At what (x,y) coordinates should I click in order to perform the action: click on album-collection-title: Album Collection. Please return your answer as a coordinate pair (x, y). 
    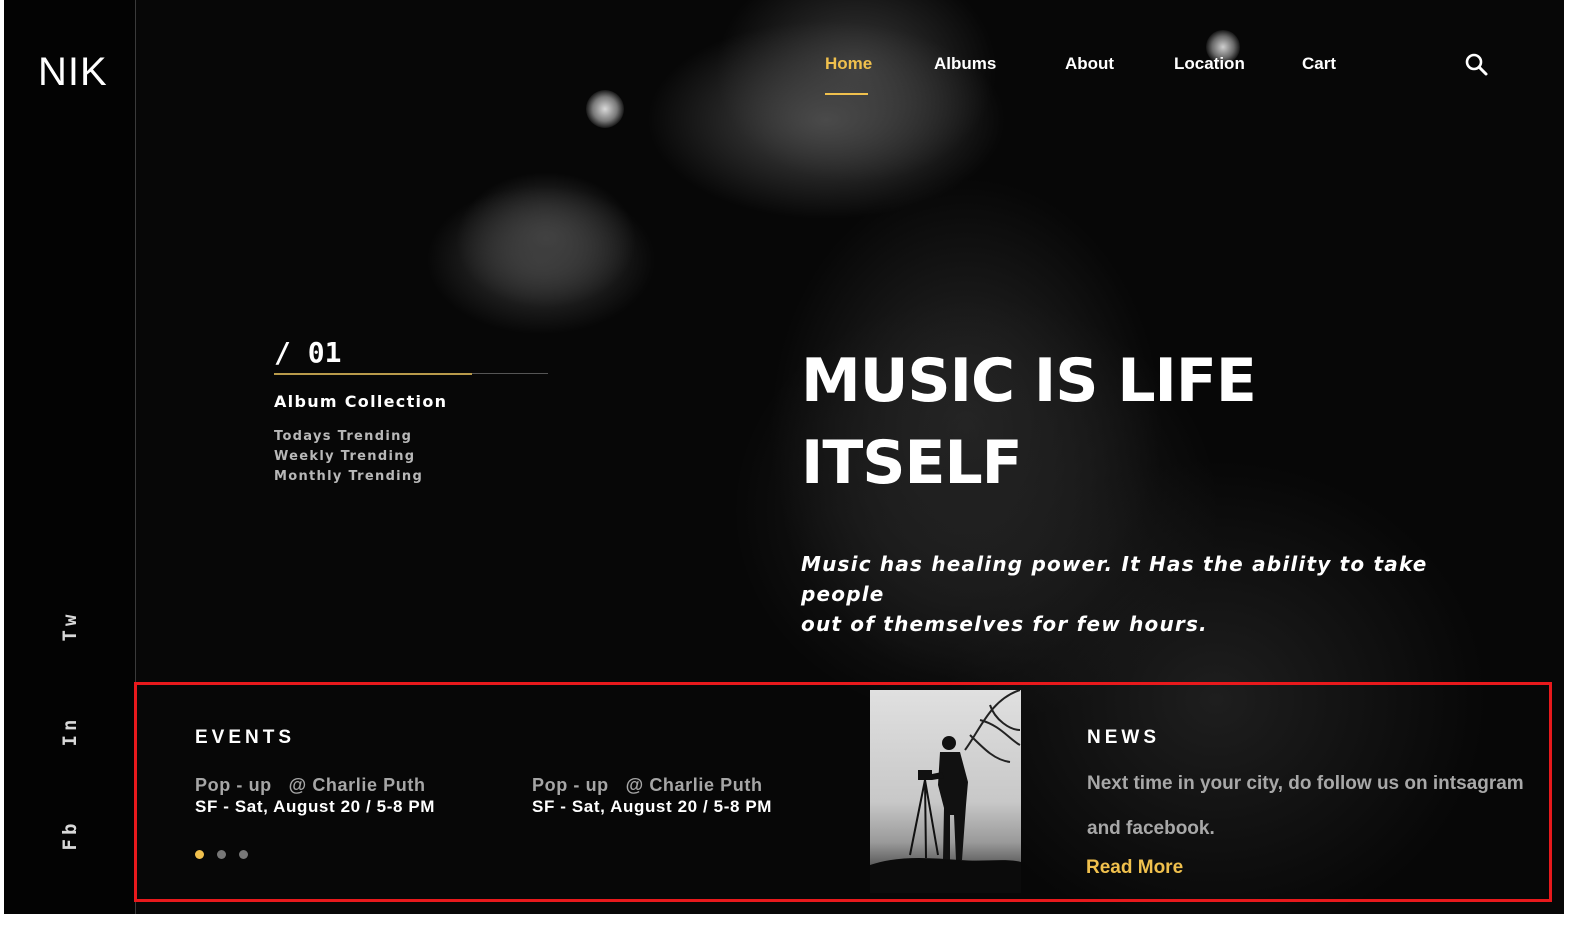
    Looking at the image, I should click on (361, 401).